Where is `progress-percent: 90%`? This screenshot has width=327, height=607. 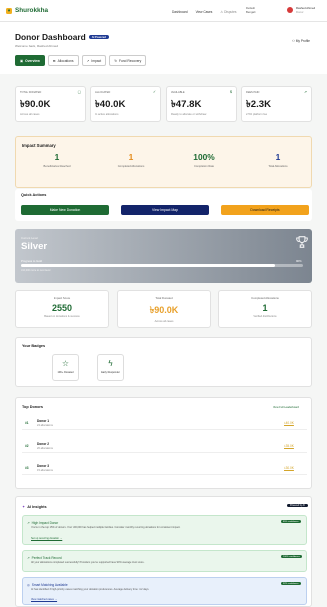 progress-percent: 90% is located at coordinates (299, 261).